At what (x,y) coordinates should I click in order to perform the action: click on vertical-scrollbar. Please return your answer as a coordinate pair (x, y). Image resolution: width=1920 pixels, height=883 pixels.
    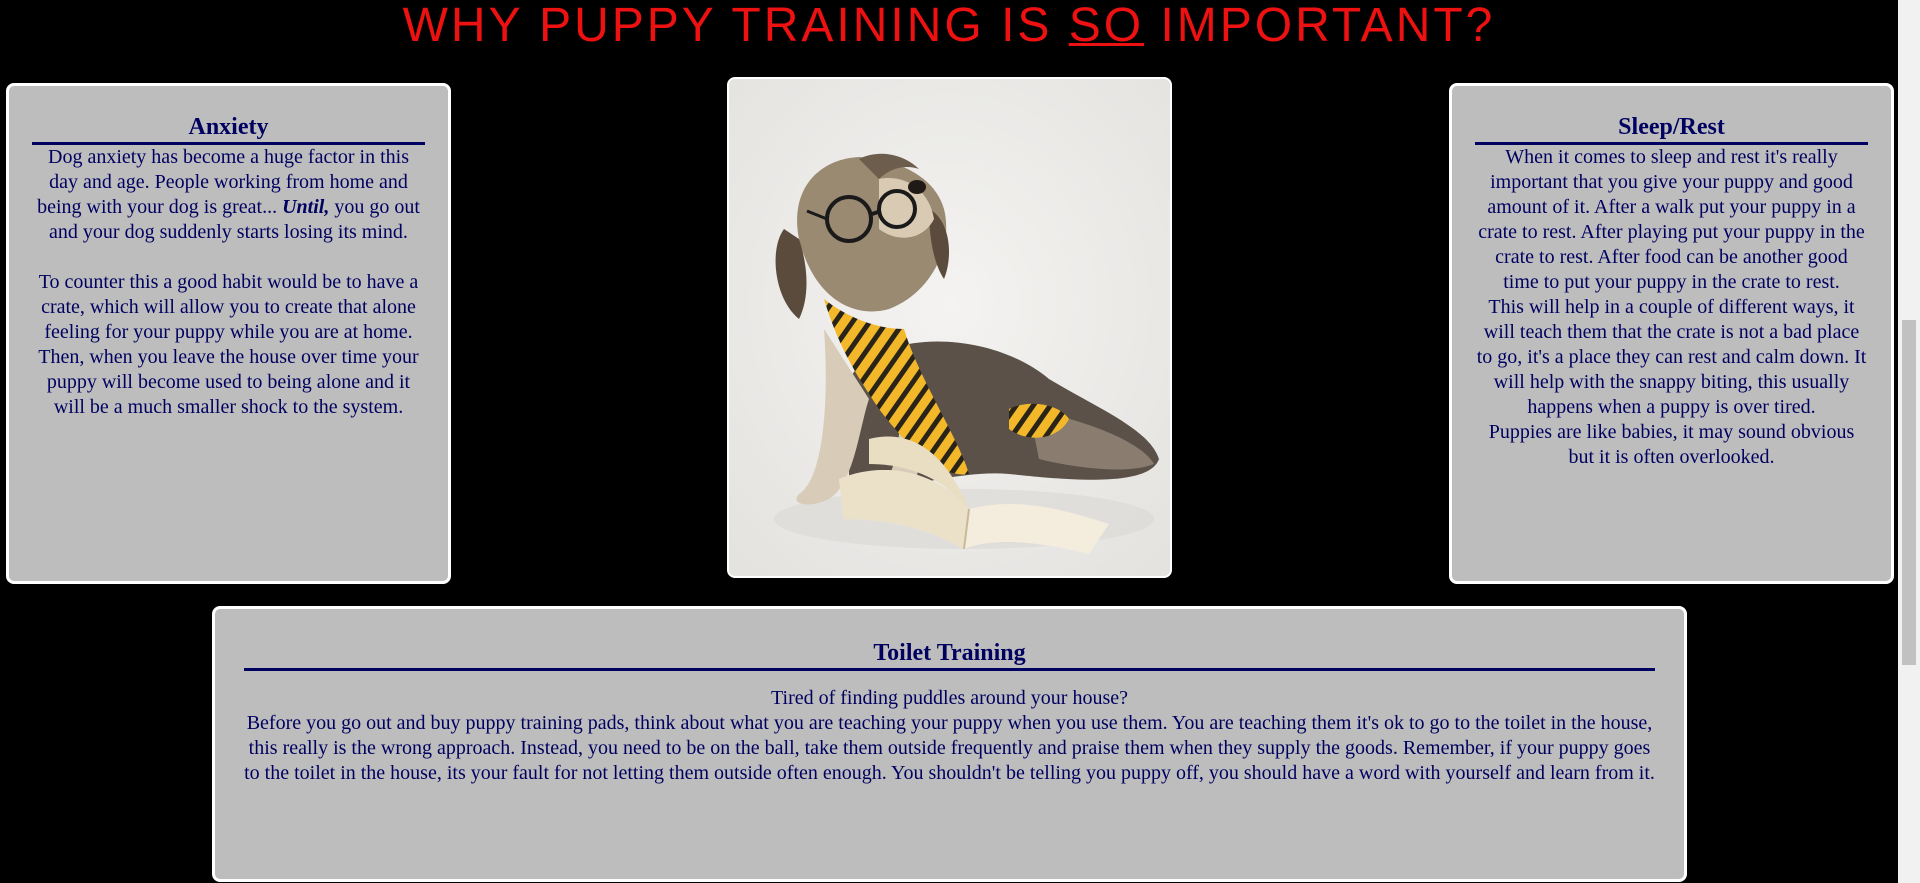
    Looking at the image, I should click on (1909, 441).